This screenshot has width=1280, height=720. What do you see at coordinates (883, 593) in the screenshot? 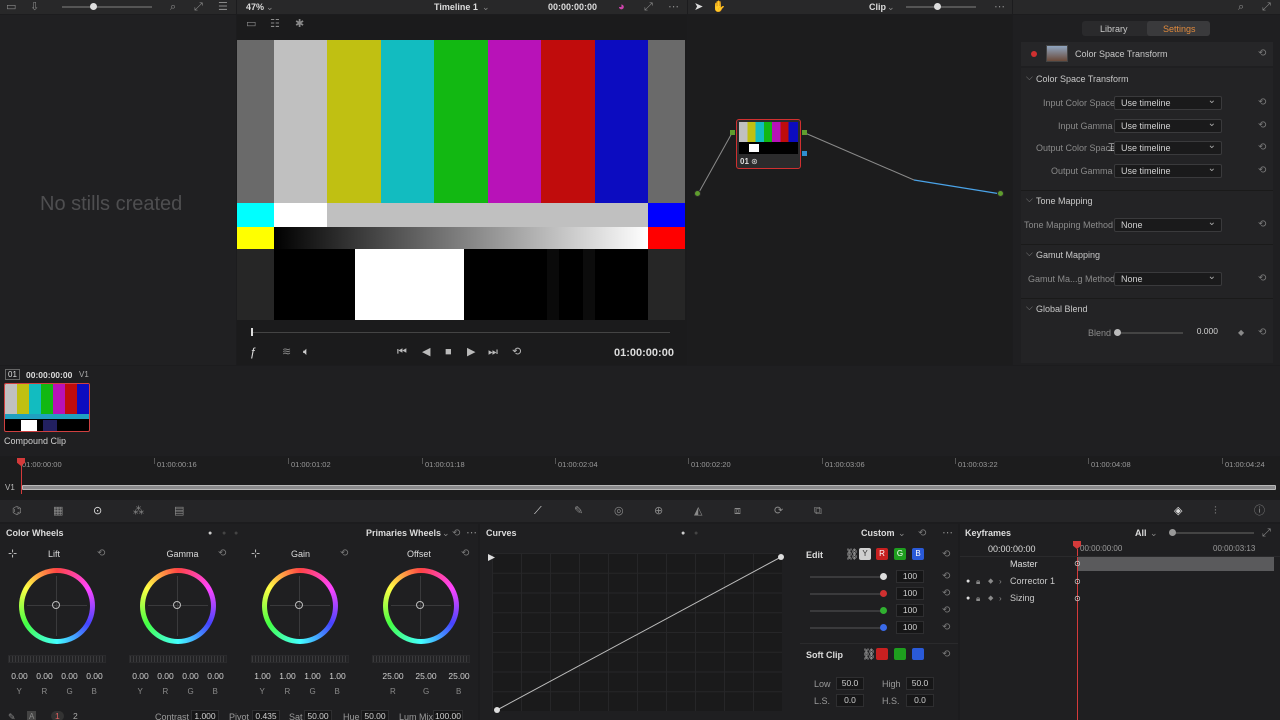
I see `curve-r-intensity-knob` at bounding box center [883, 593].